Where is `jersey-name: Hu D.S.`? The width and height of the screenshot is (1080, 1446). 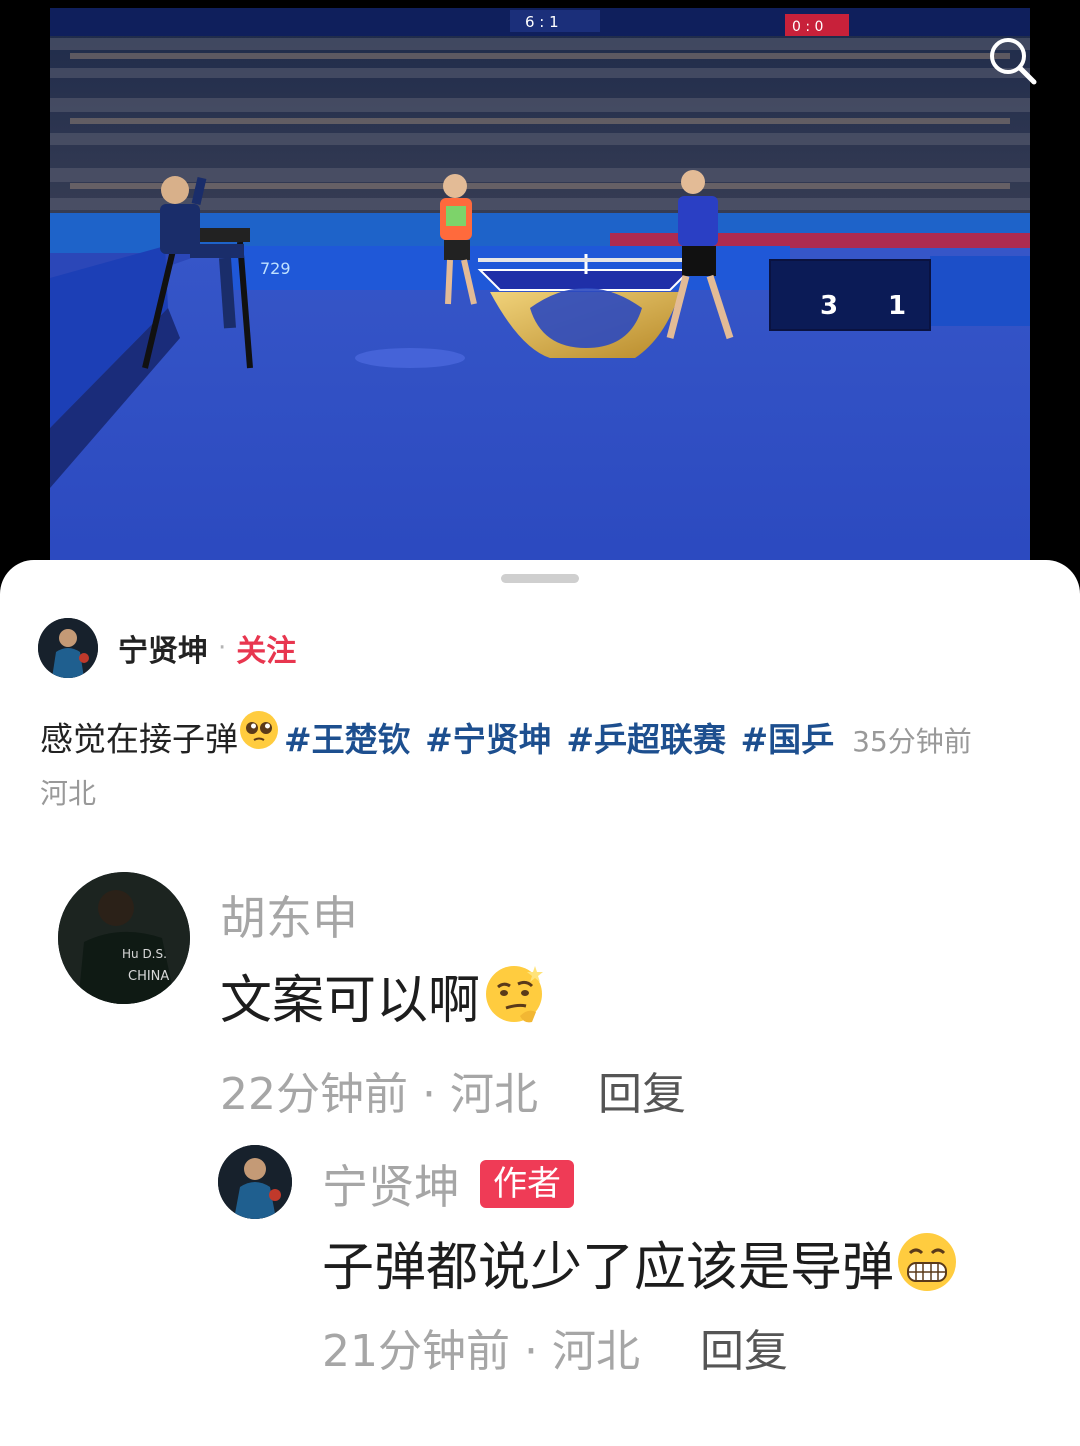
jersey-name: Hu D.S. is located at coordinates (144, 954).